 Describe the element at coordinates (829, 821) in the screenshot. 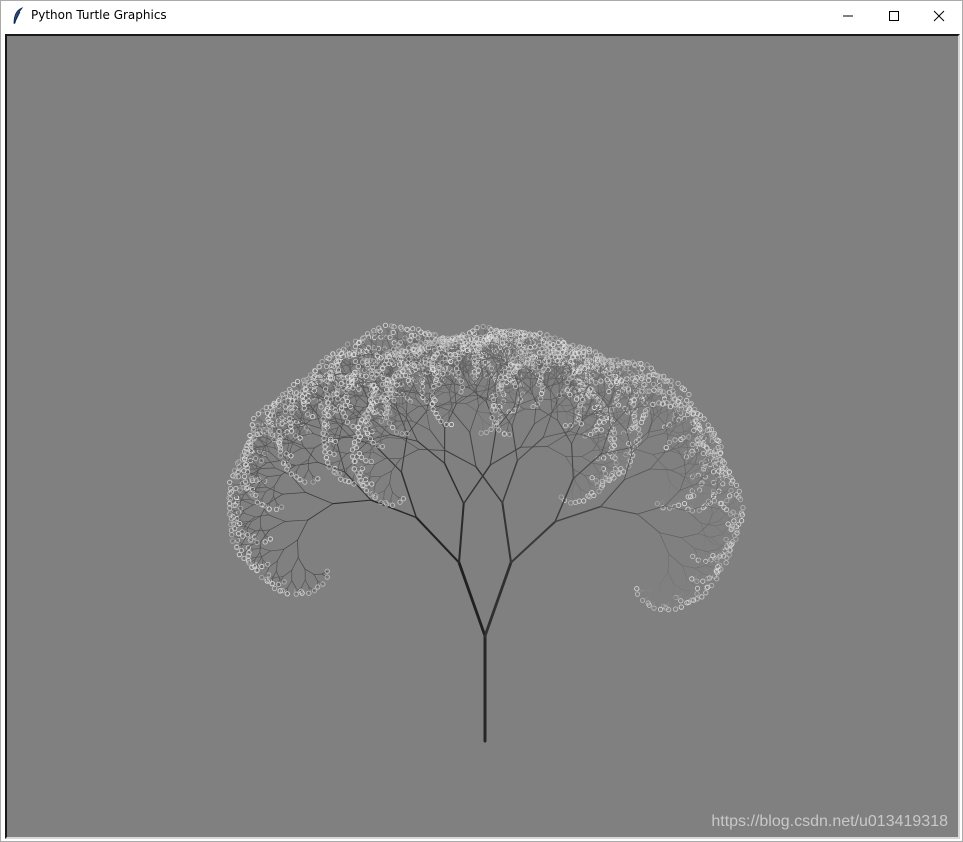

I see `watermark-text: https://blog.csdn.net/u013419318` at that location.